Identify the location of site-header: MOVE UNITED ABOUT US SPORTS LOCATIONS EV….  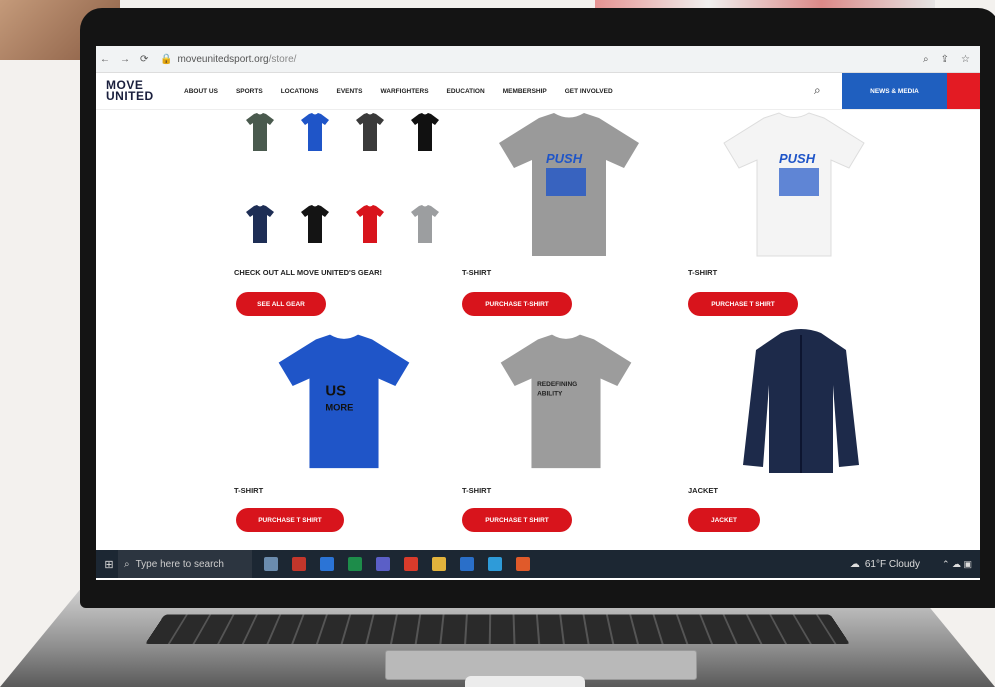
(538, 91).